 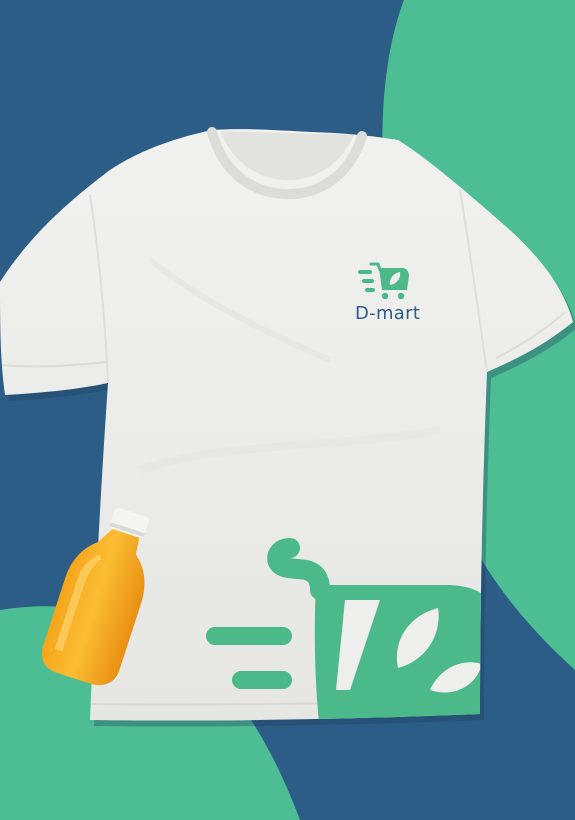 What do you see at coordinates (249, 636) in the screenshot?
I see `speed-line-top` at bounding box center [249, 636].